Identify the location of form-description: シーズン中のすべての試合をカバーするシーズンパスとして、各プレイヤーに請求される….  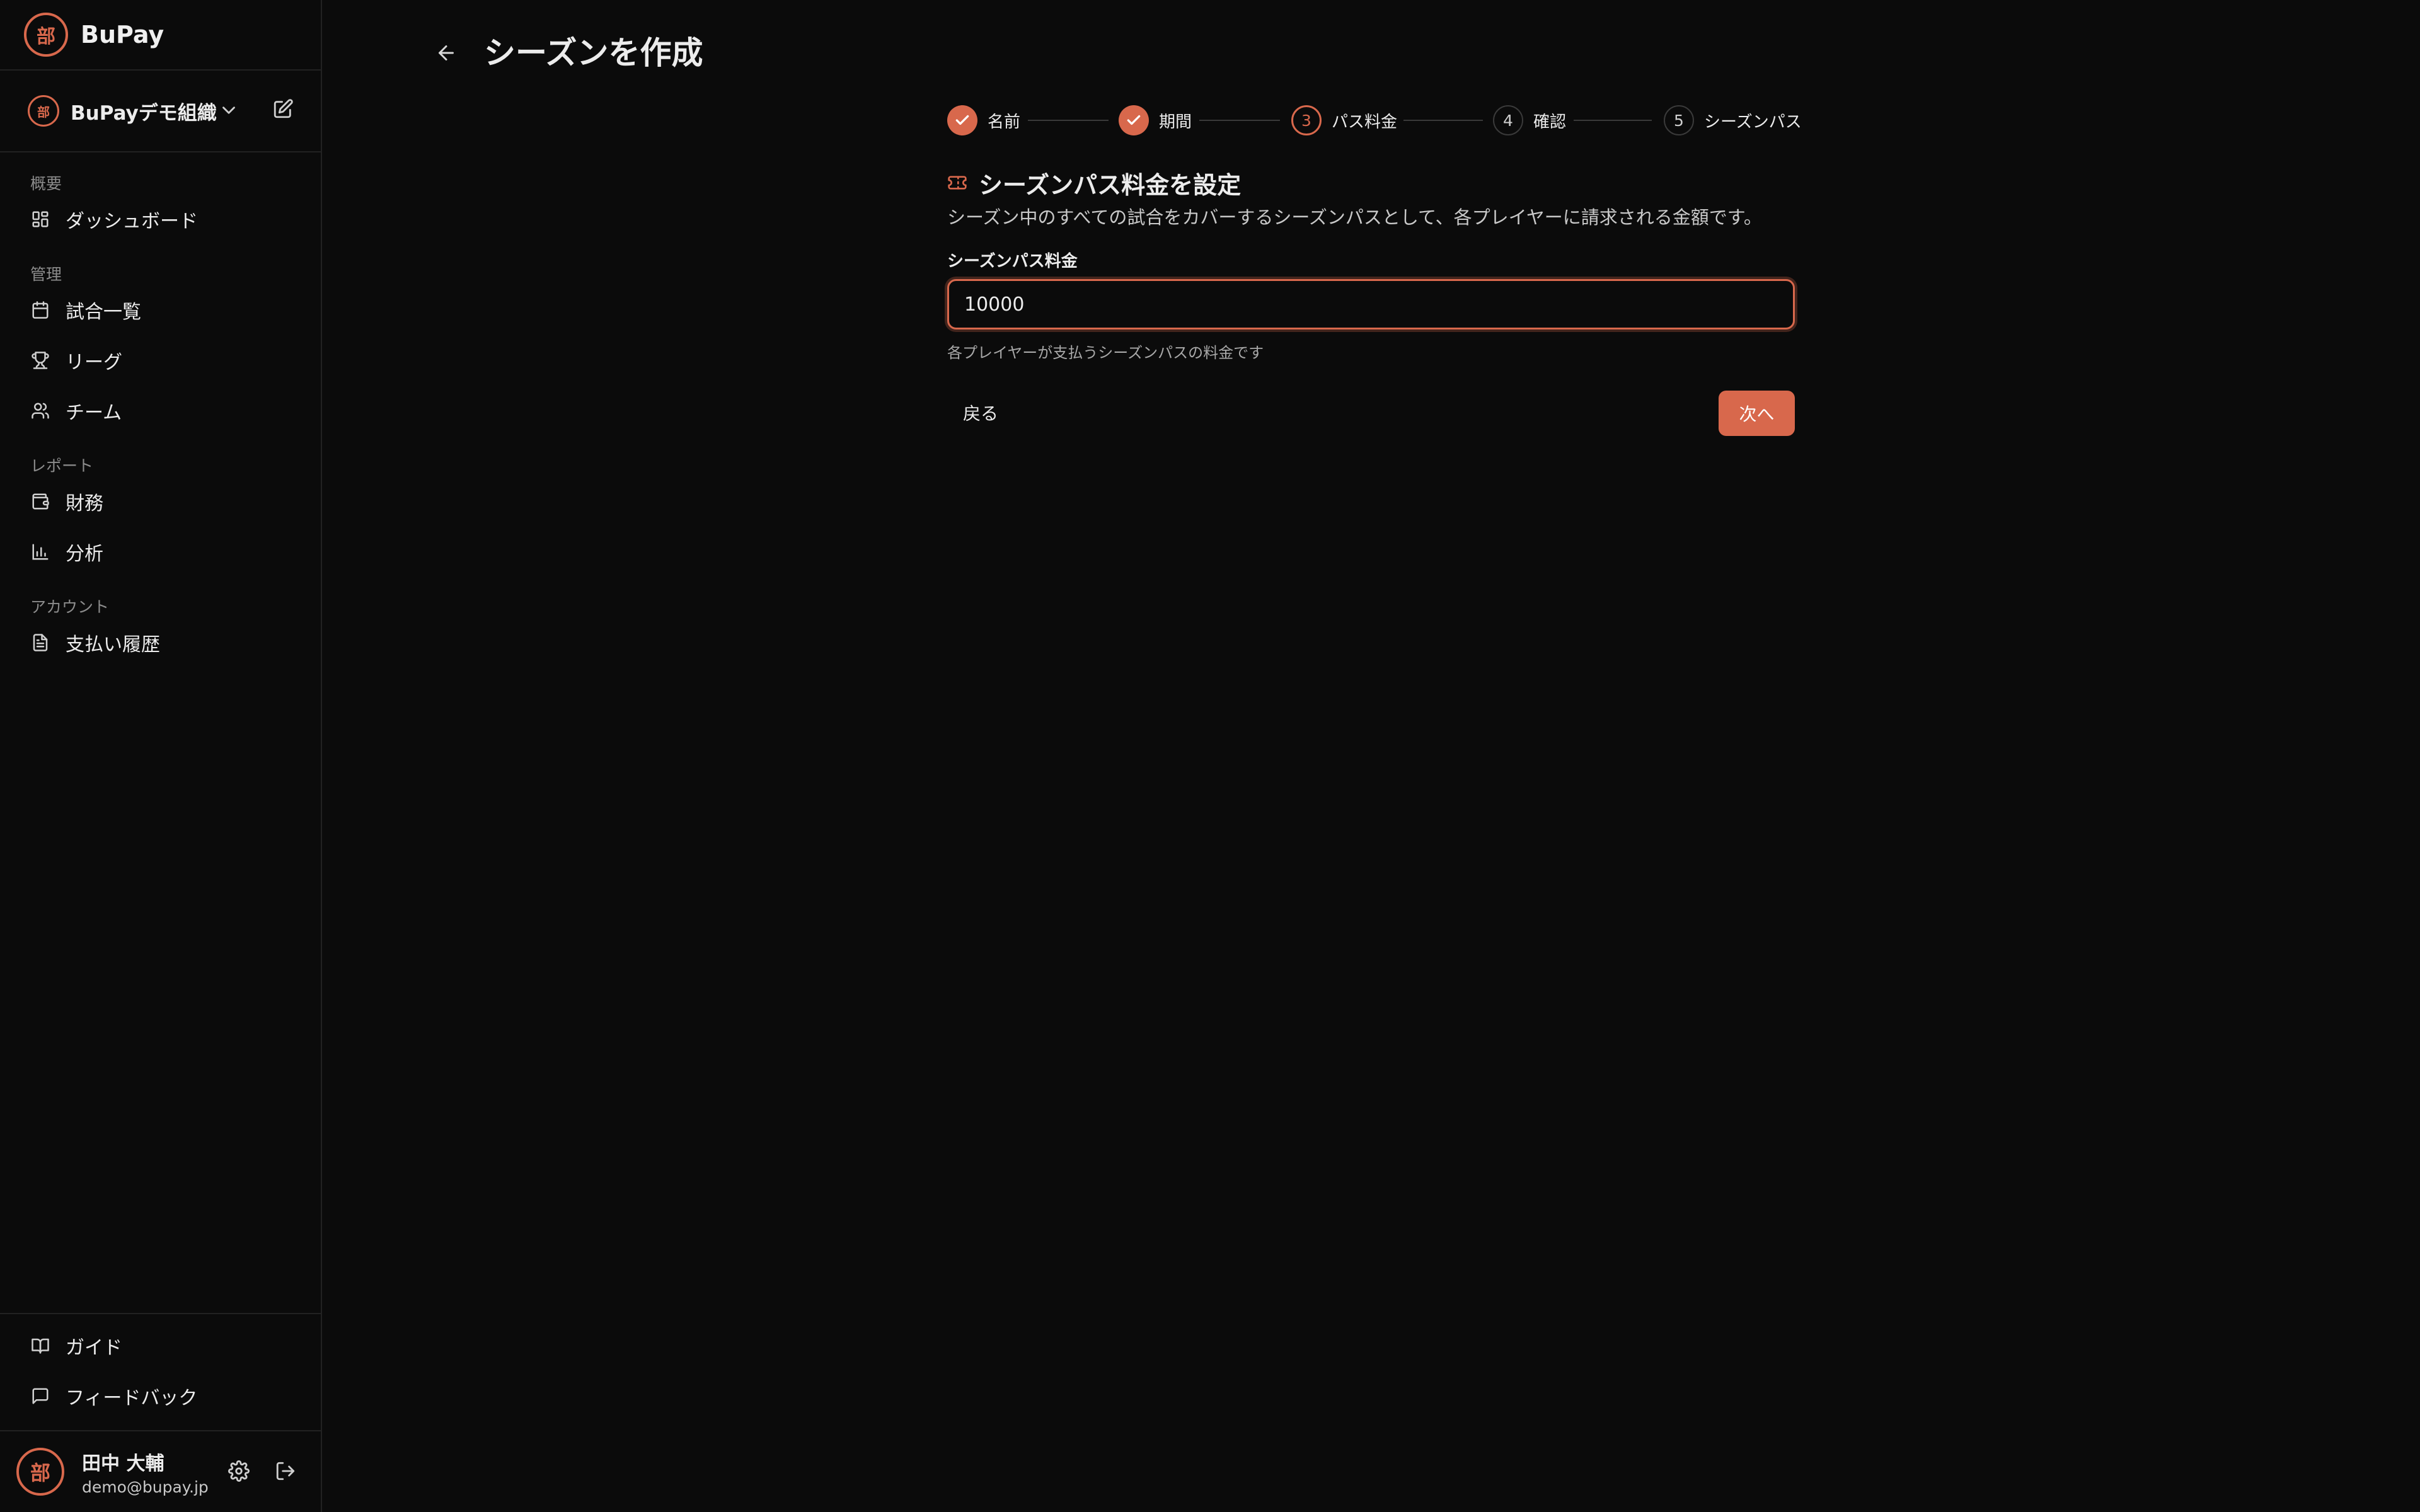
(1355, 217).